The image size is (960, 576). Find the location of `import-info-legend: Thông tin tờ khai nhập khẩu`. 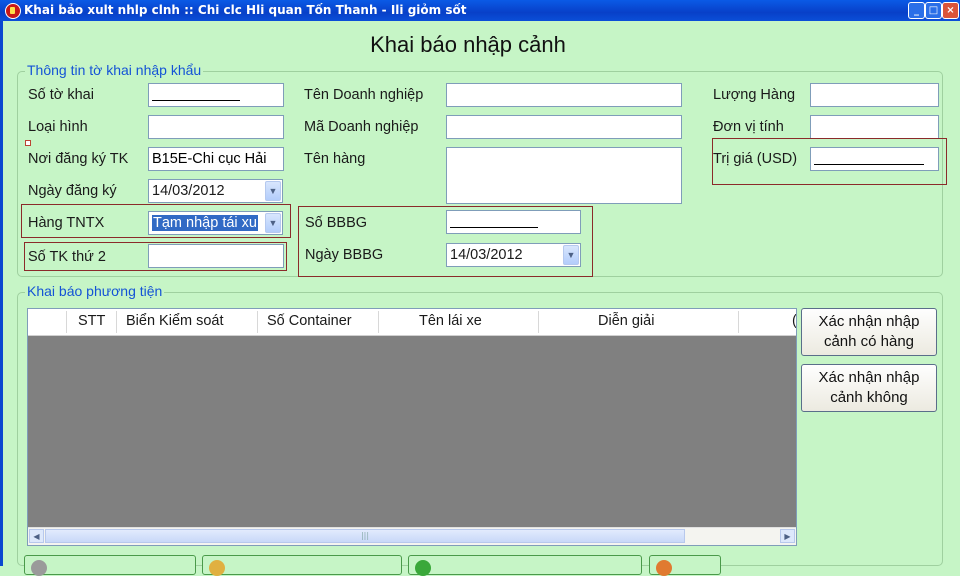

import-info-legend: Thông tin tờ khai nhập khẩu is located at coordinates (114, 70).